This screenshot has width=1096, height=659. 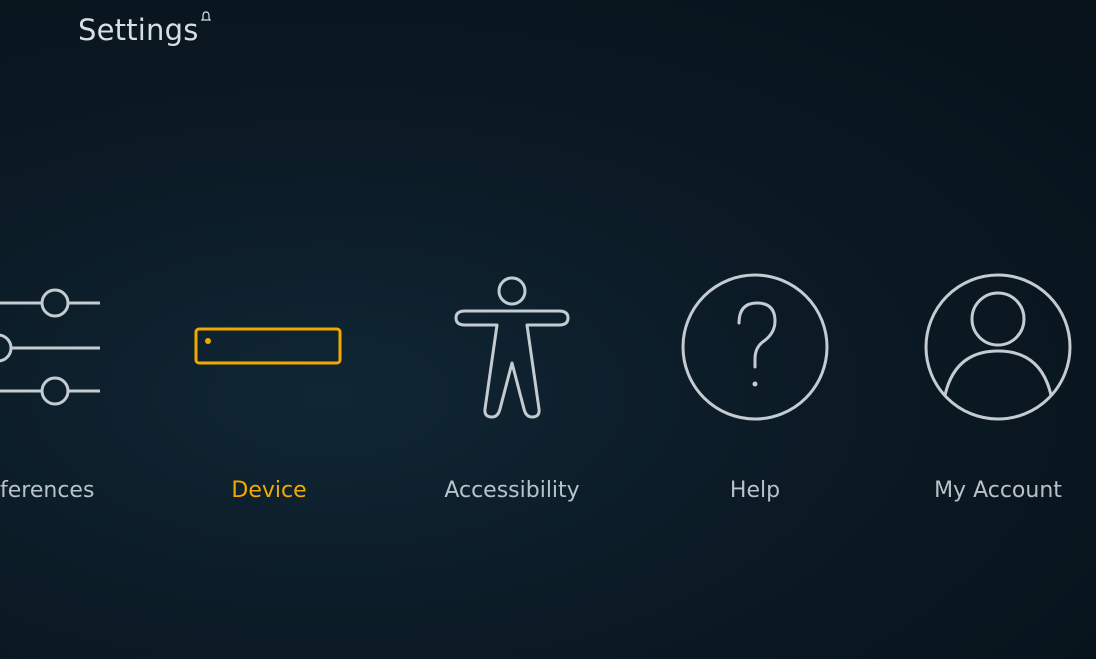 I want to click on menu-item-device: Device, so click(x=269, y=392).